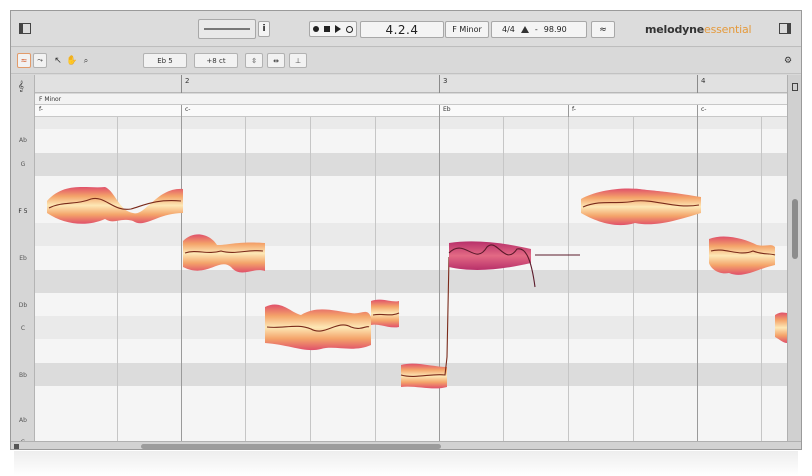 The image size is (812, 476). Describe the element at coordinates (698, 29) in the screenshot. I see `app-logo: melodyneessential` at that location.